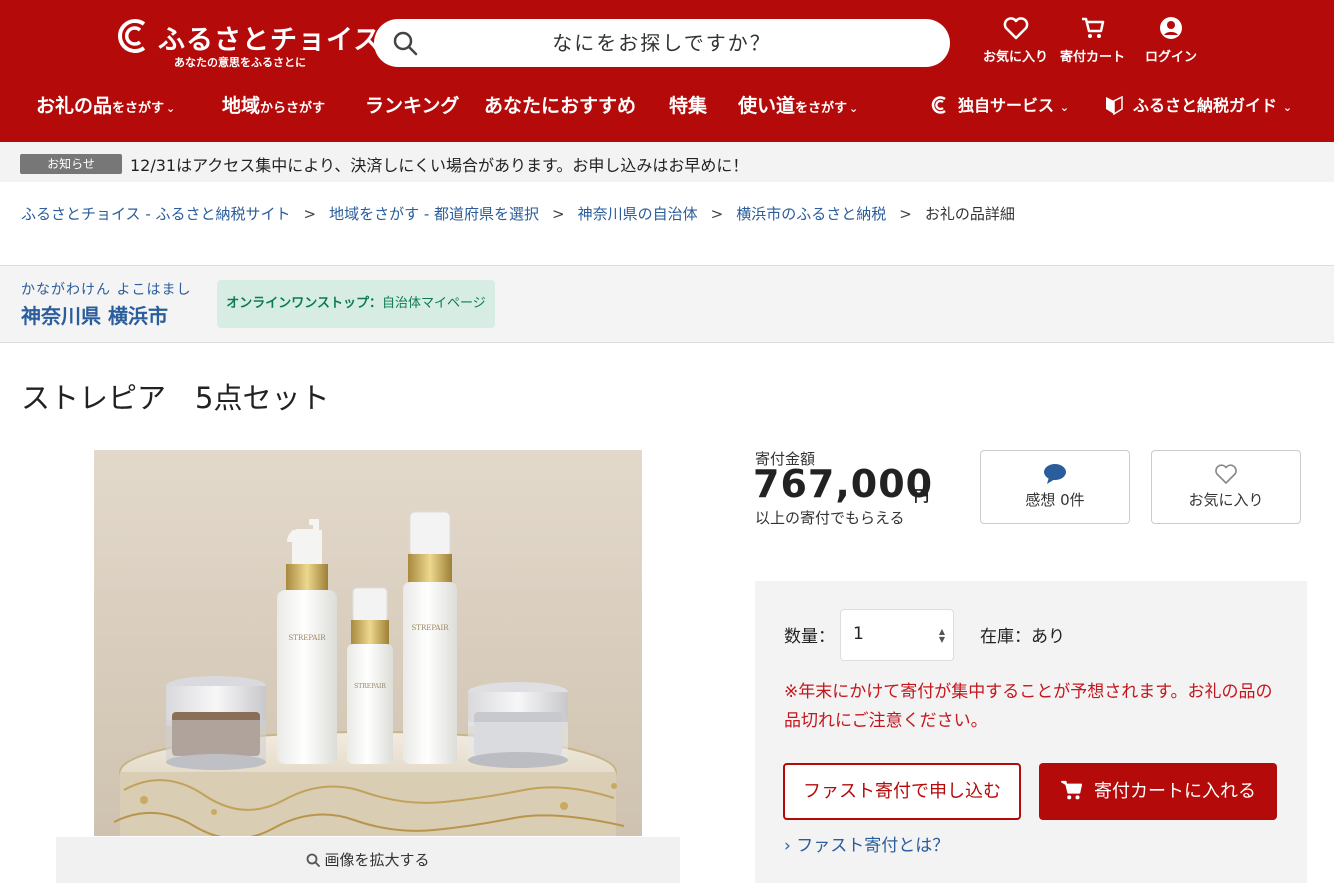 This screenshot has height=883, width=1334. Describe the element at coordinates (1093, 57) in the screenshot. I see `header-cart-label: 寄付カート` at that location.